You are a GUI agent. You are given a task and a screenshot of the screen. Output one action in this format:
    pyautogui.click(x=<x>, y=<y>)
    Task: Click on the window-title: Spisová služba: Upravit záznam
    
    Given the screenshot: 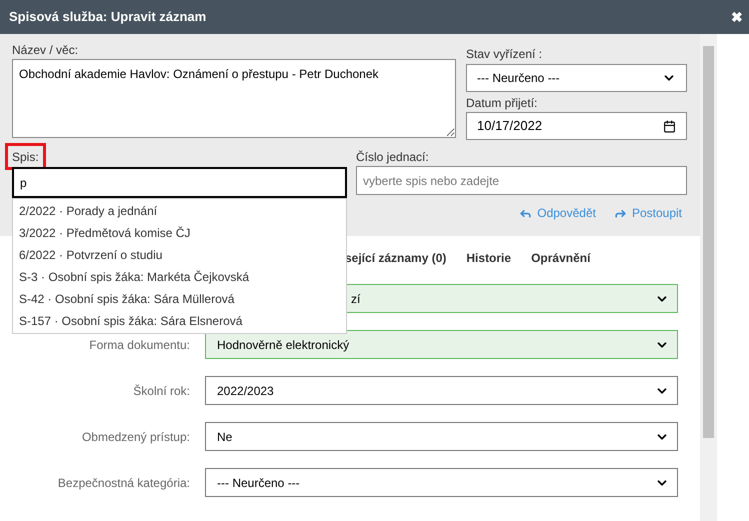 What is the action you would take?
    pyautogui.click(x=107, y=17)
    